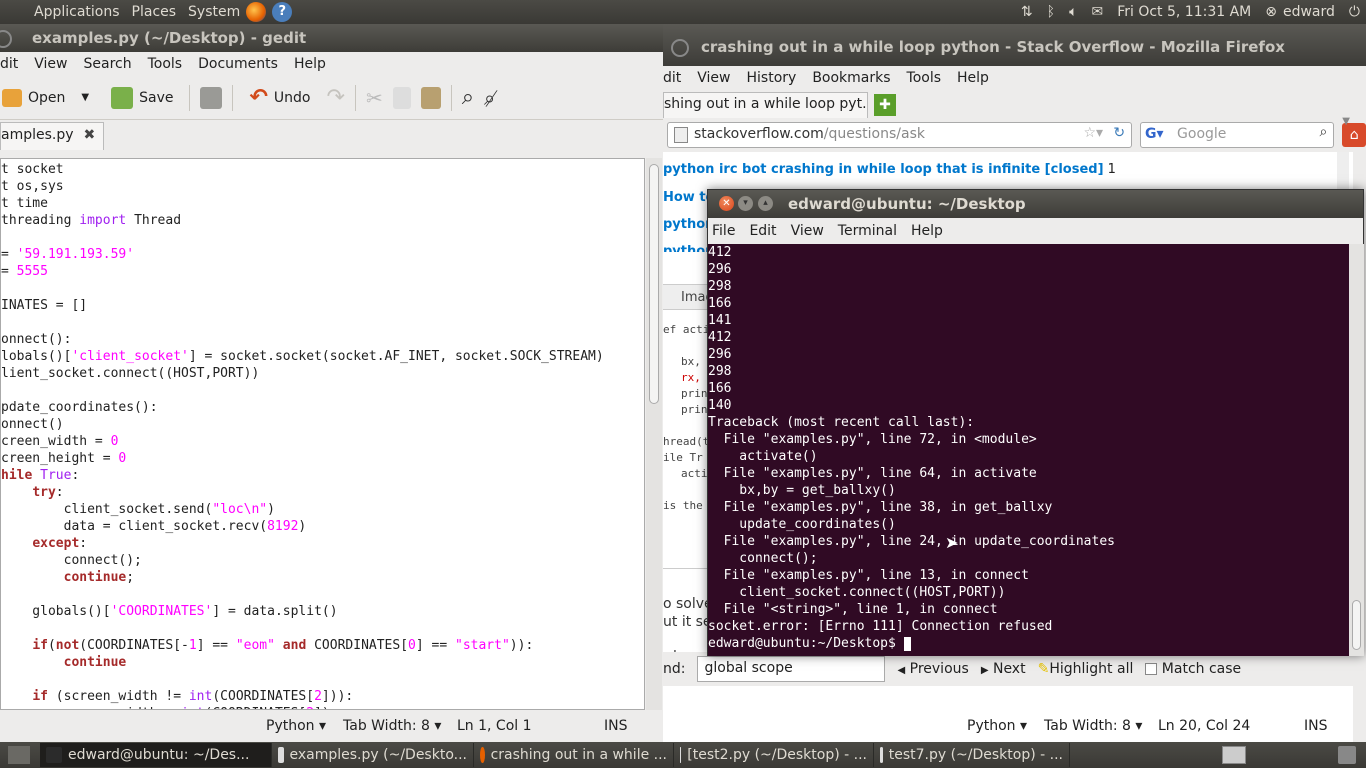  Describe the element at coordinates (867, 233) in the screenshot. I see `term-menu-terminal: Terminal` at that location.